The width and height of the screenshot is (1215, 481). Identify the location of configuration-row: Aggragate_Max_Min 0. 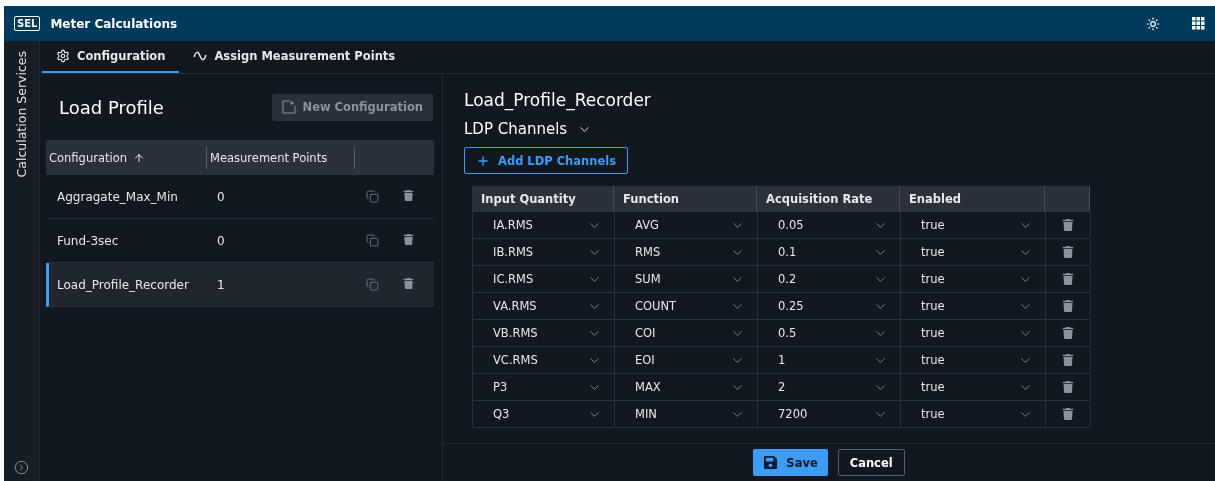
(240, 197).